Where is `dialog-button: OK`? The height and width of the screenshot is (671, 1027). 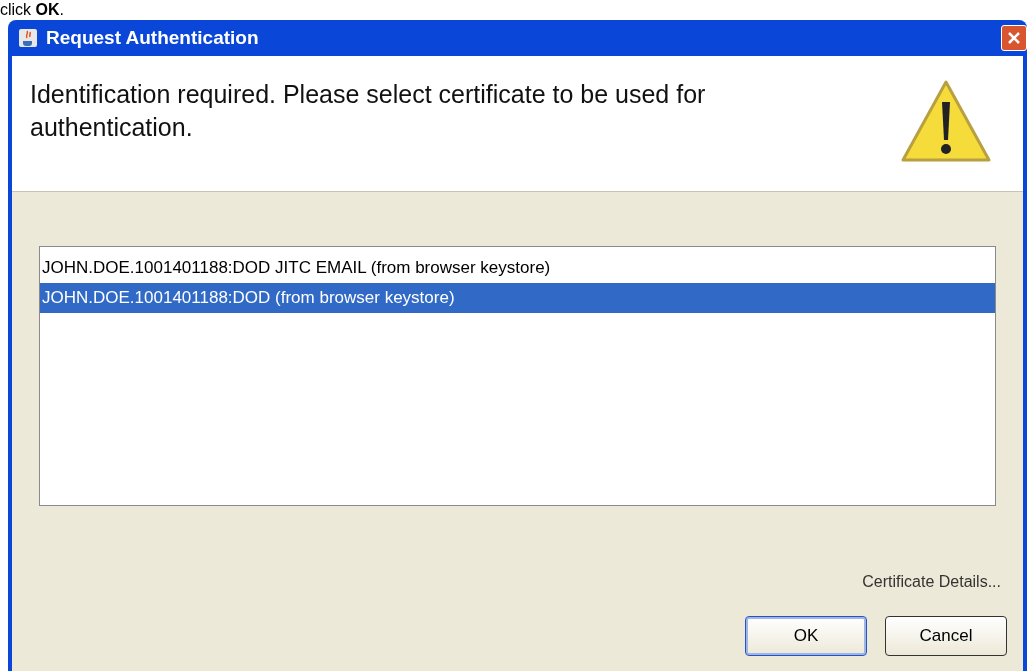
dialog-button: OK is located at coordinates (806, 636).